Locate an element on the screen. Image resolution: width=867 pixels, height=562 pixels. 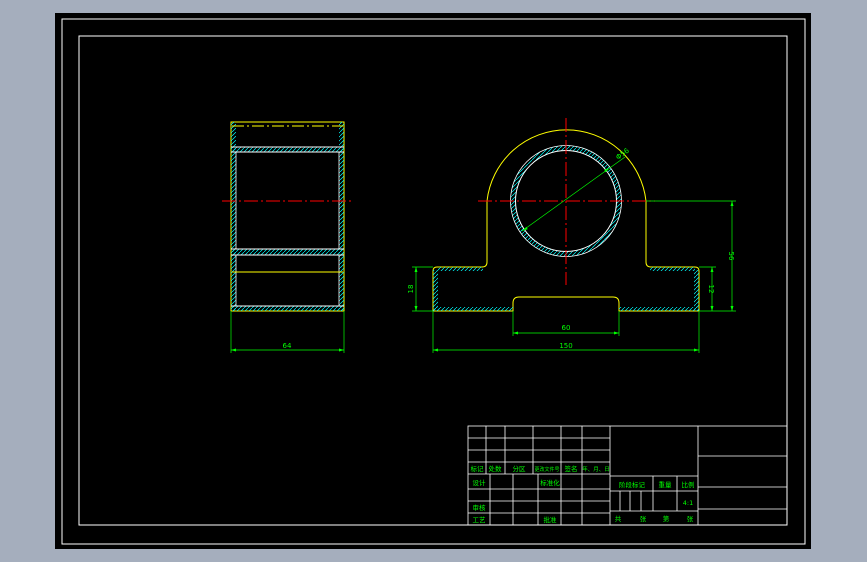
dim-total-height: 56 is located at coordinates (731, 256).